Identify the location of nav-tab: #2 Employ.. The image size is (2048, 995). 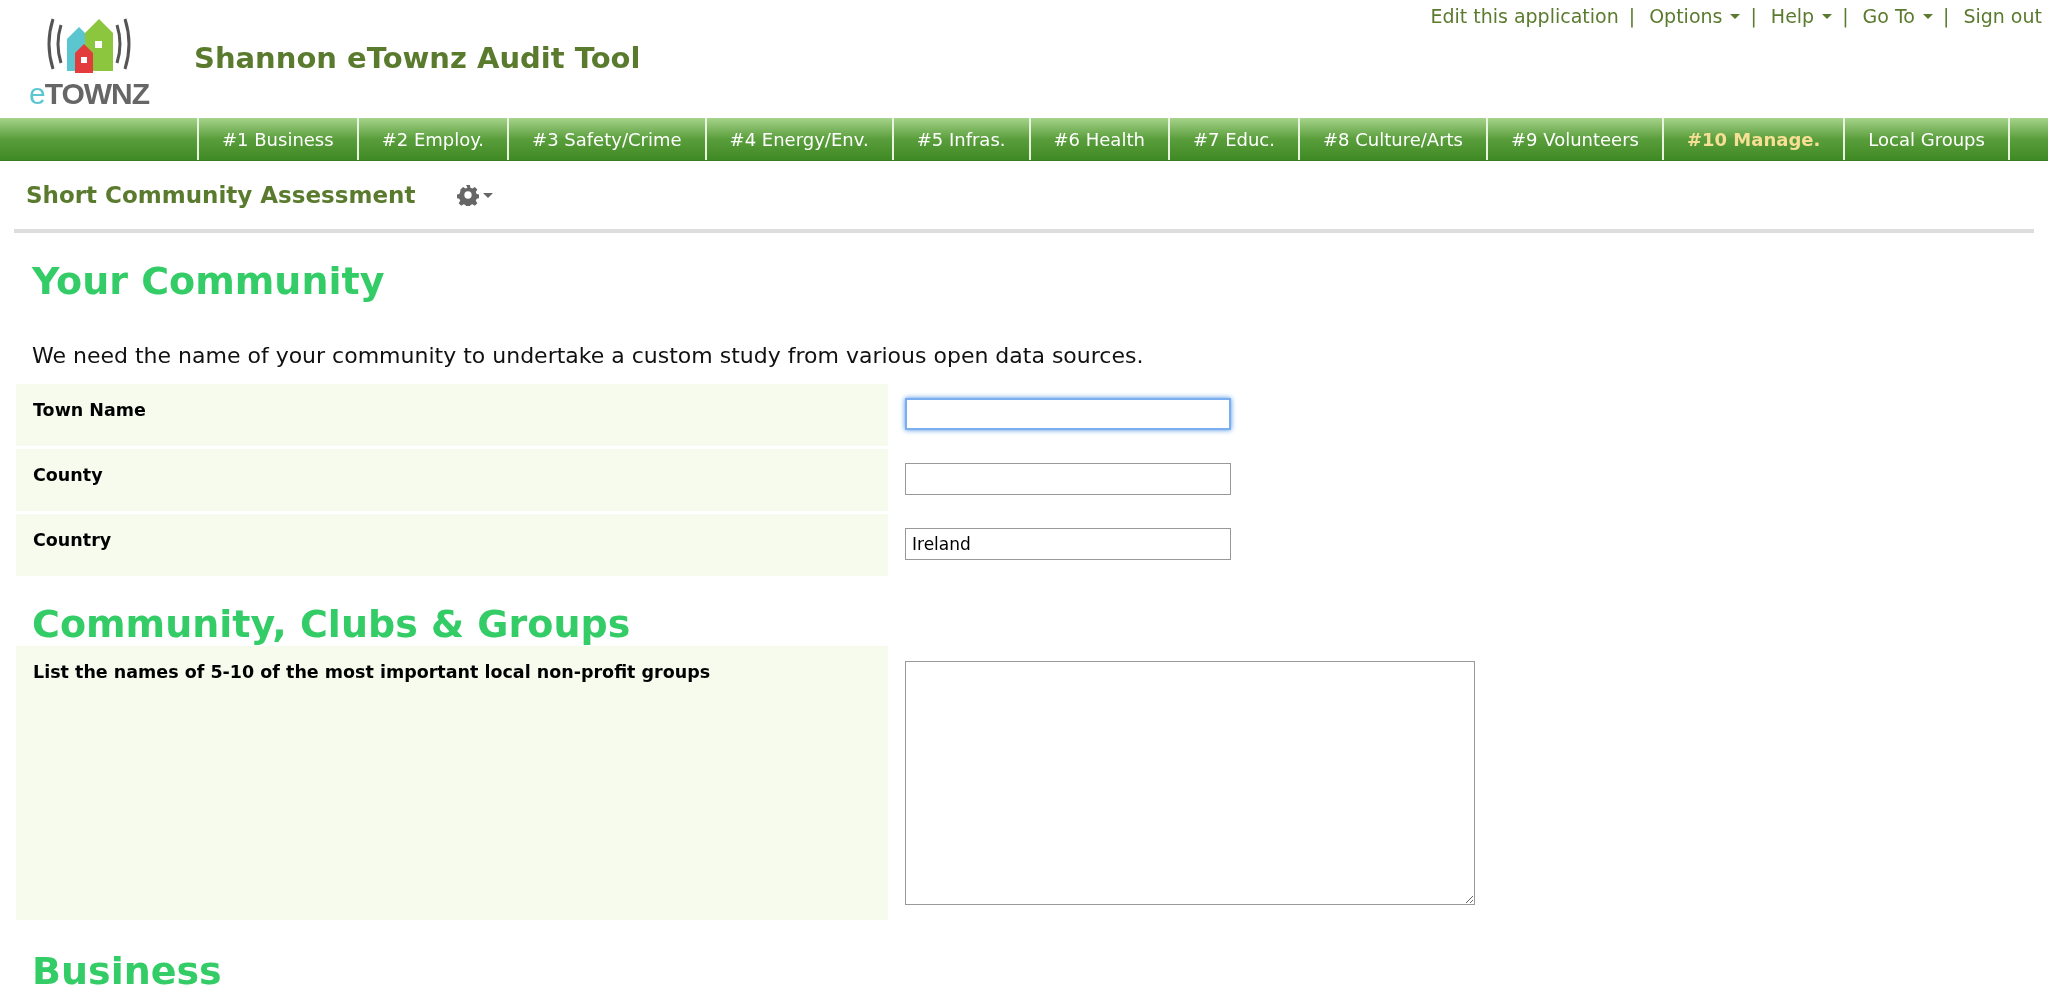
(434, 139).